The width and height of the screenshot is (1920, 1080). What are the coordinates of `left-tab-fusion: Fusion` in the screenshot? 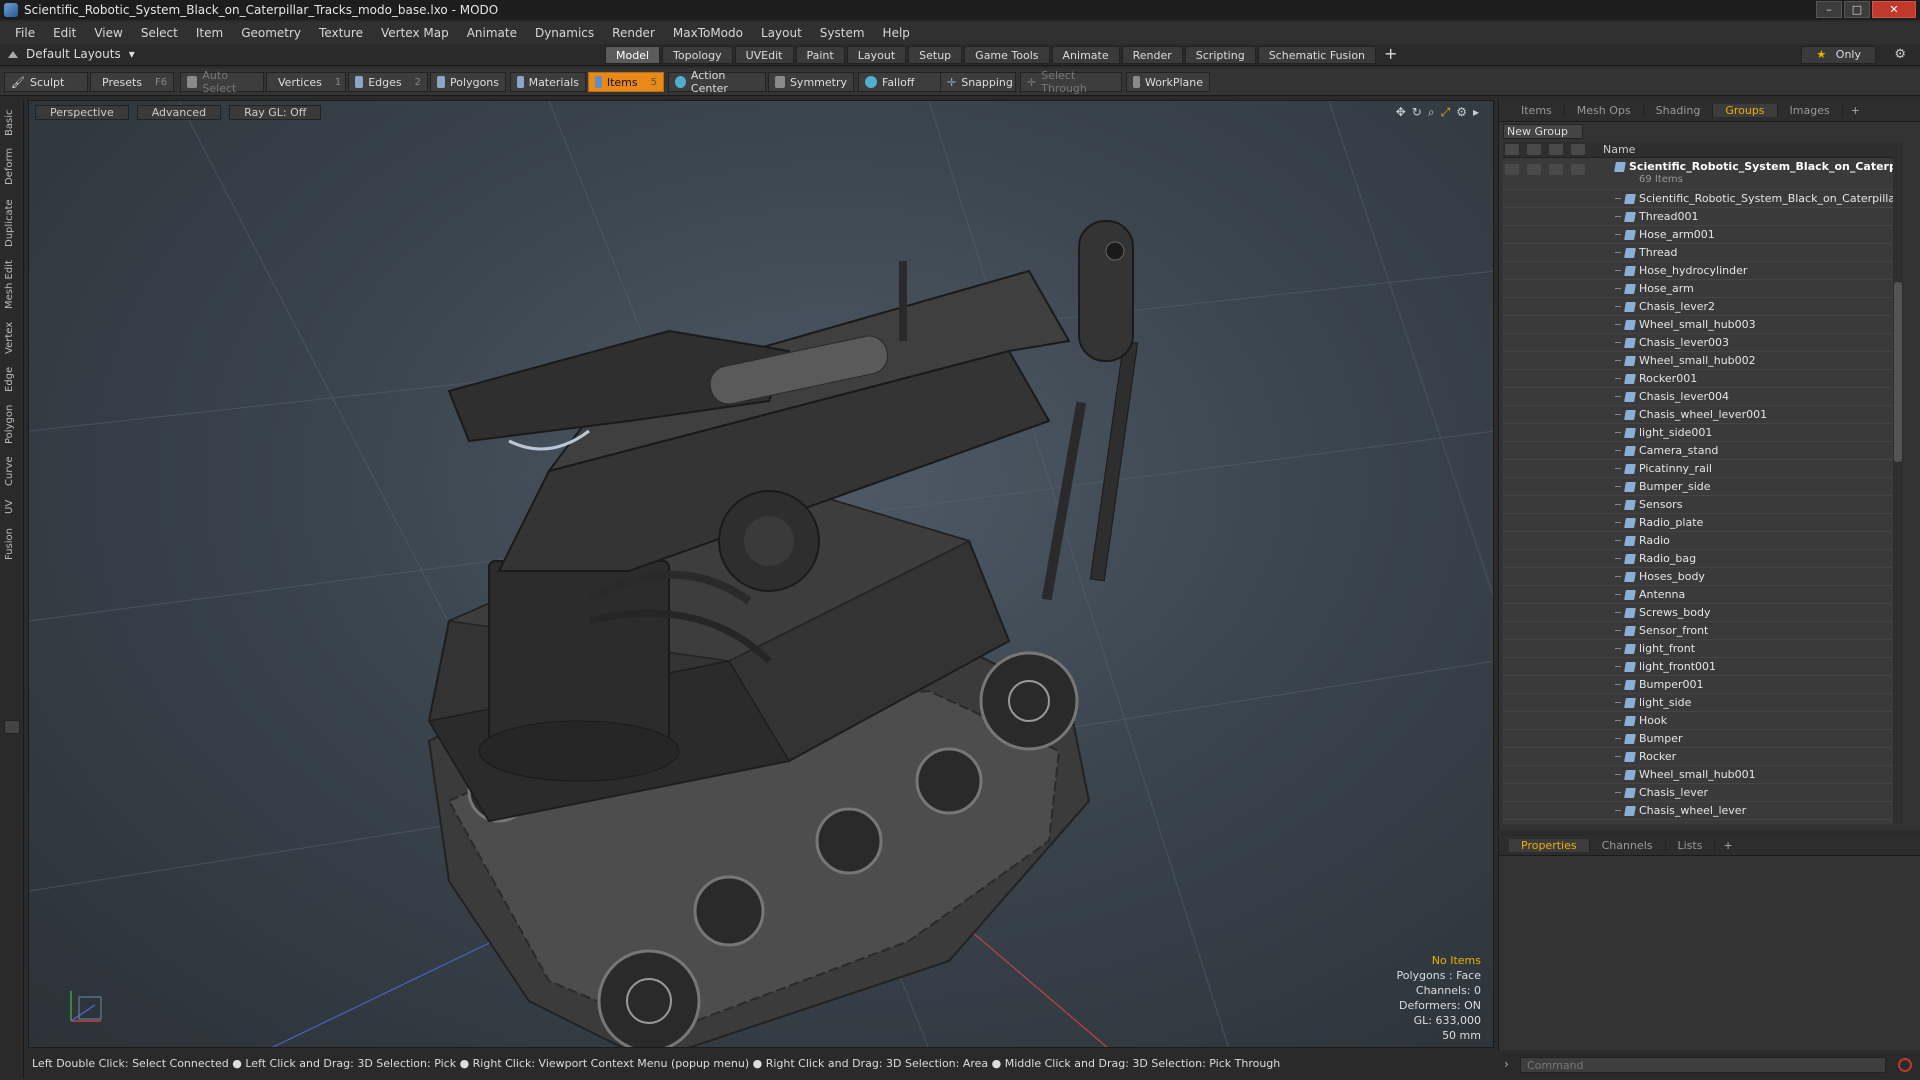 It's located at (12, 544).